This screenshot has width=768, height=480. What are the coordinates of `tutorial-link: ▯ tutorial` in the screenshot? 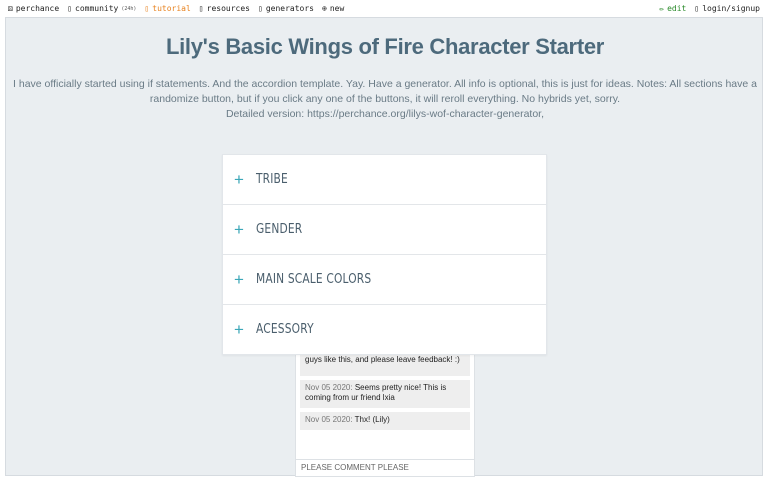 It's located at (167, 8).